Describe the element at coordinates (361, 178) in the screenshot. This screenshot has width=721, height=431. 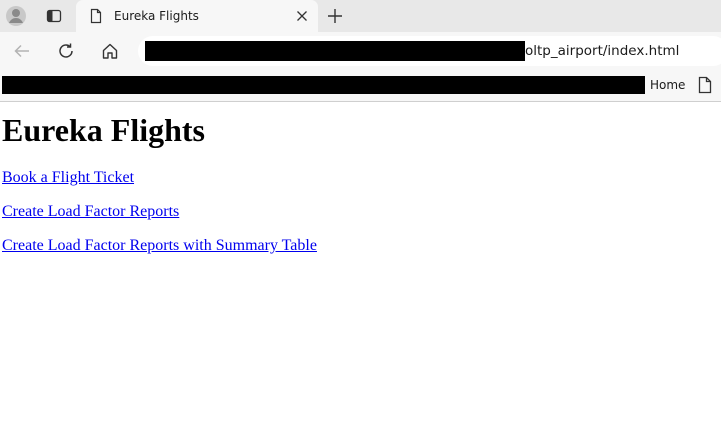
I see `book-flight-ticket-link: Book a Flight Ticket` at that location.